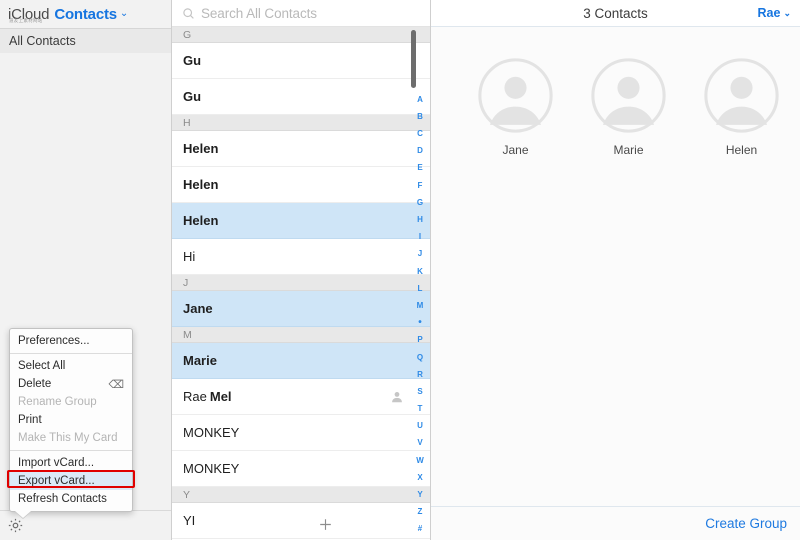 The image size is (800, 540). Describe the element at coordinates (301, 521) in the screenshot. I see `contact-list-item: YI` at that location.